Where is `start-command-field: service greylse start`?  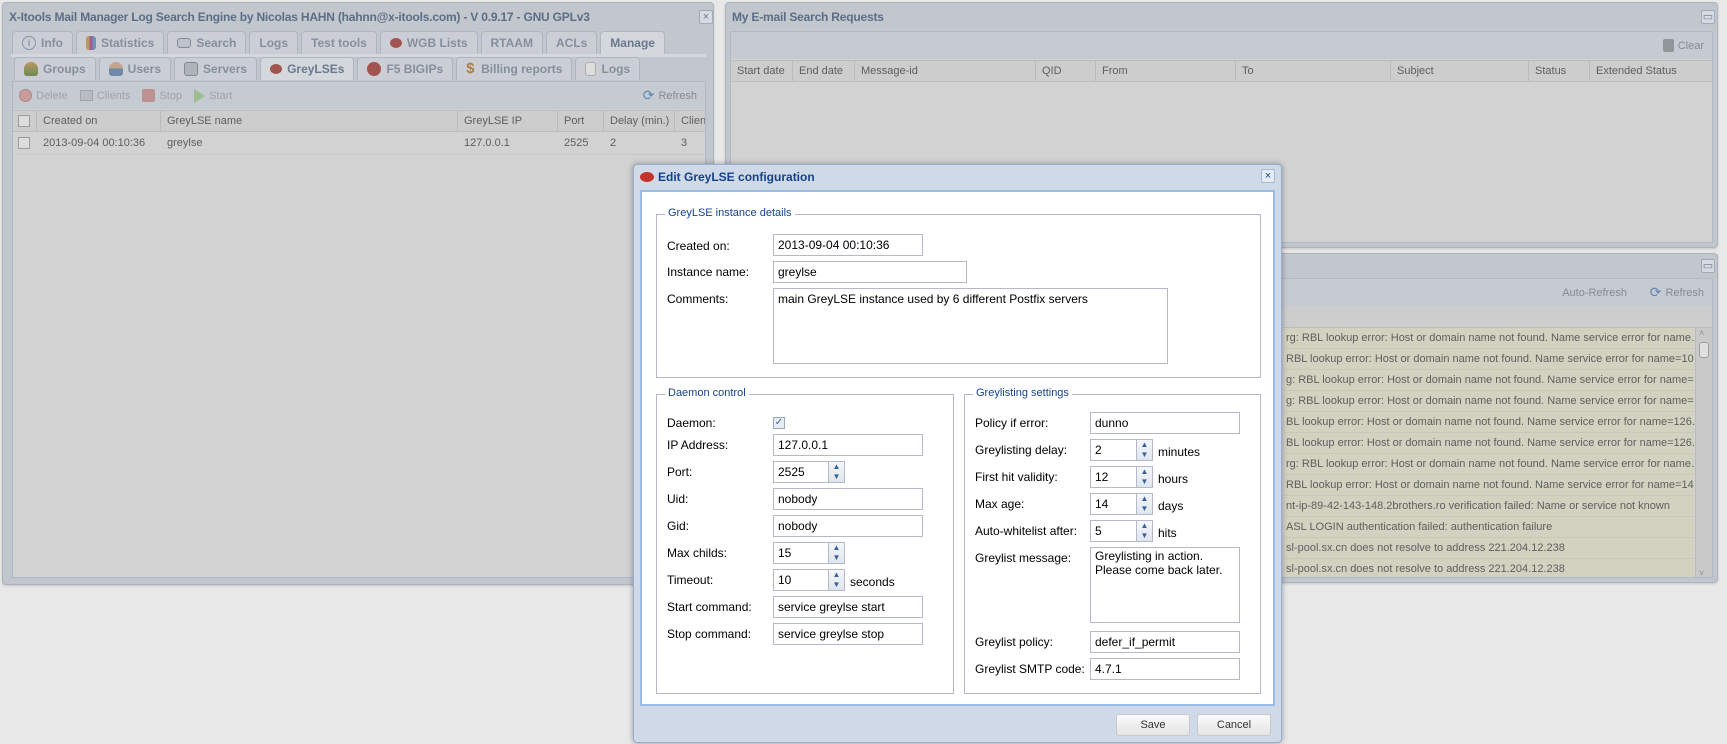
start-command-field: service greylse start is located at coordinates (848, 607).